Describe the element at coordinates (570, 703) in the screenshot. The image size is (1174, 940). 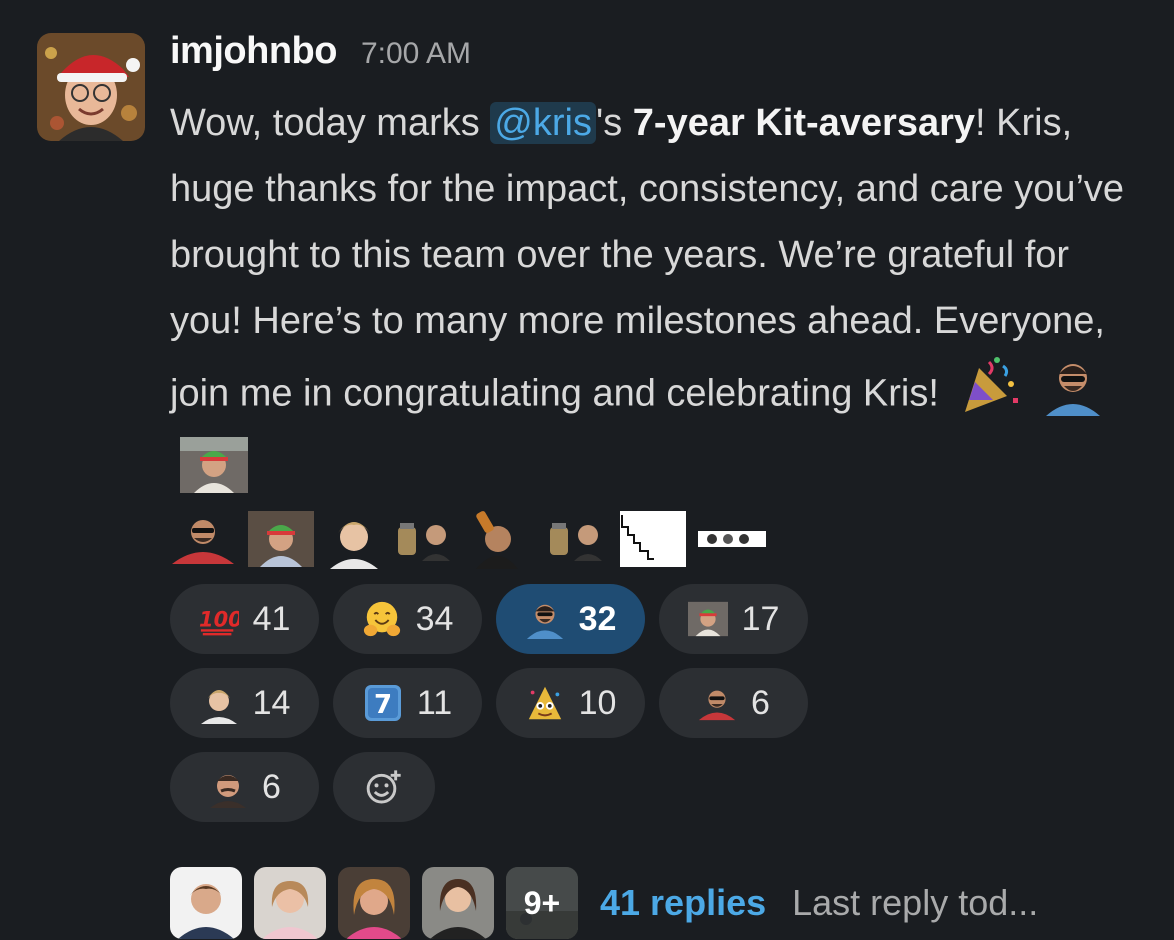
I see `reaction-custom-party-creature: 10` at that location.